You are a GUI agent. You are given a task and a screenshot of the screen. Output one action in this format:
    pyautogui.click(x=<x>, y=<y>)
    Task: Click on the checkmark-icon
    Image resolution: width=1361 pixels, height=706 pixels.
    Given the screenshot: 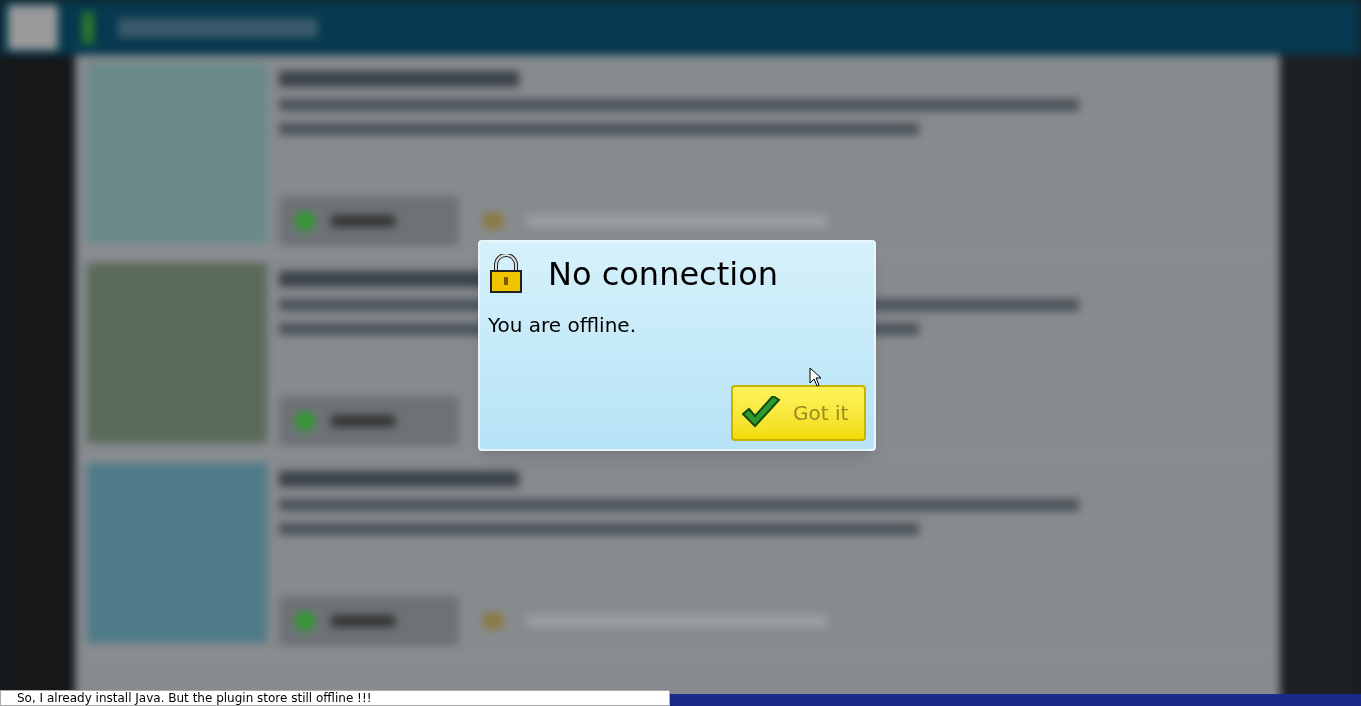 What is the action you would take?
    pyautogui.click(x=761, y=413)
    